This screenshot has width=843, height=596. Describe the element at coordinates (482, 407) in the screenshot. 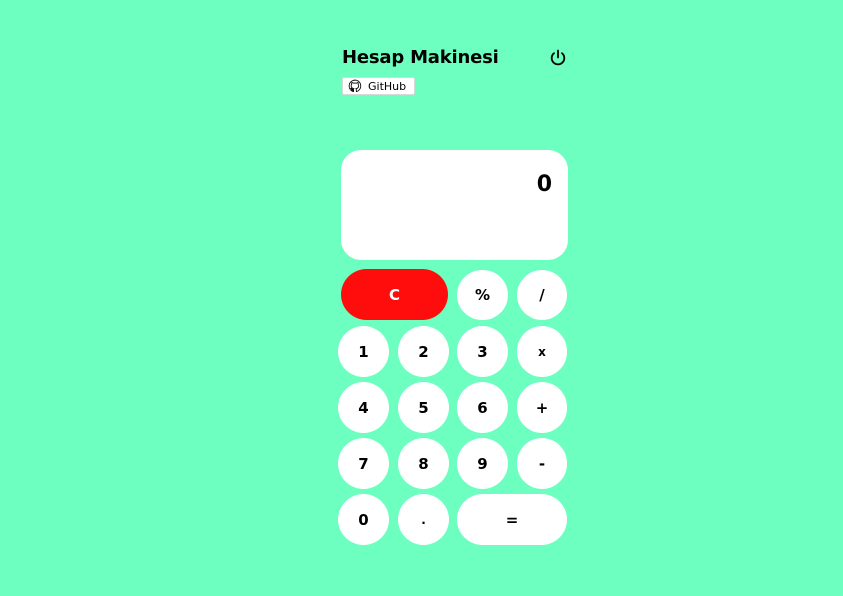

I see `digit-6-button: 6` at that location.